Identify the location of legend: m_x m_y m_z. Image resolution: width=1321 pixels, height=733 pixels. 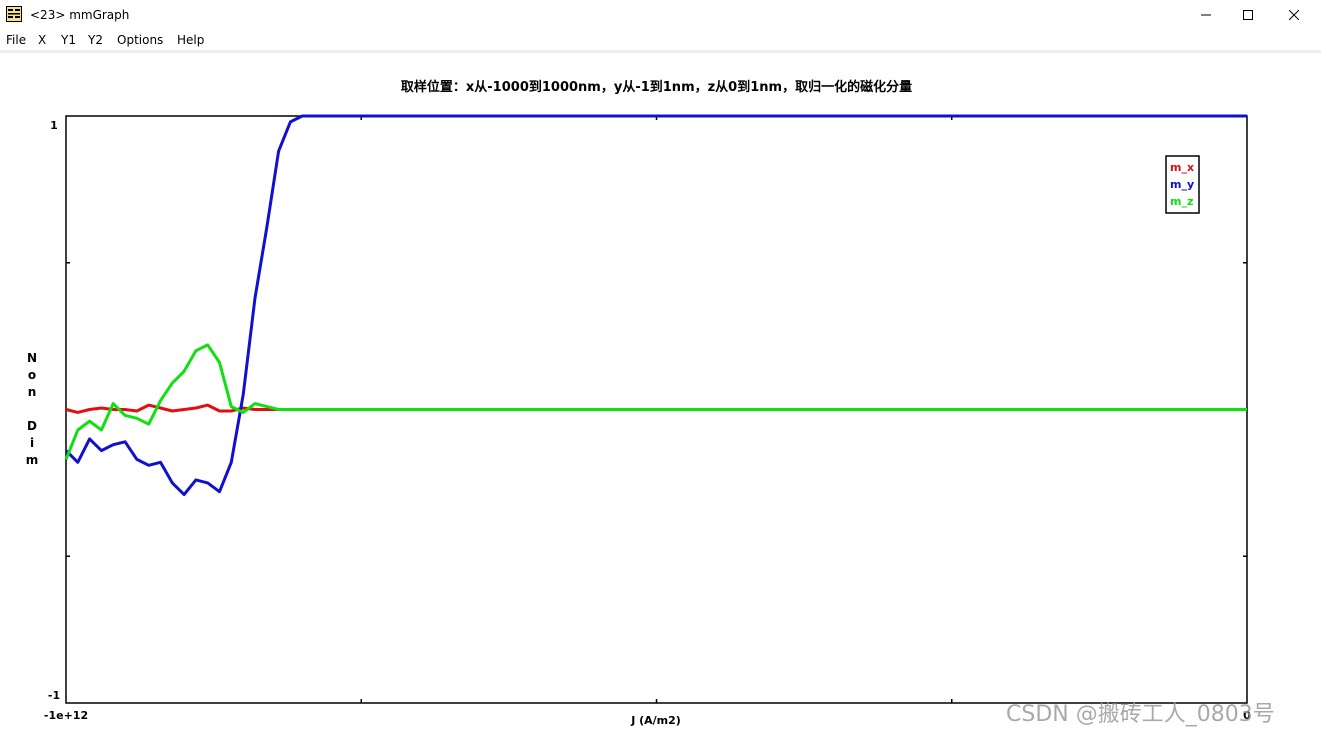
(1182, 184).